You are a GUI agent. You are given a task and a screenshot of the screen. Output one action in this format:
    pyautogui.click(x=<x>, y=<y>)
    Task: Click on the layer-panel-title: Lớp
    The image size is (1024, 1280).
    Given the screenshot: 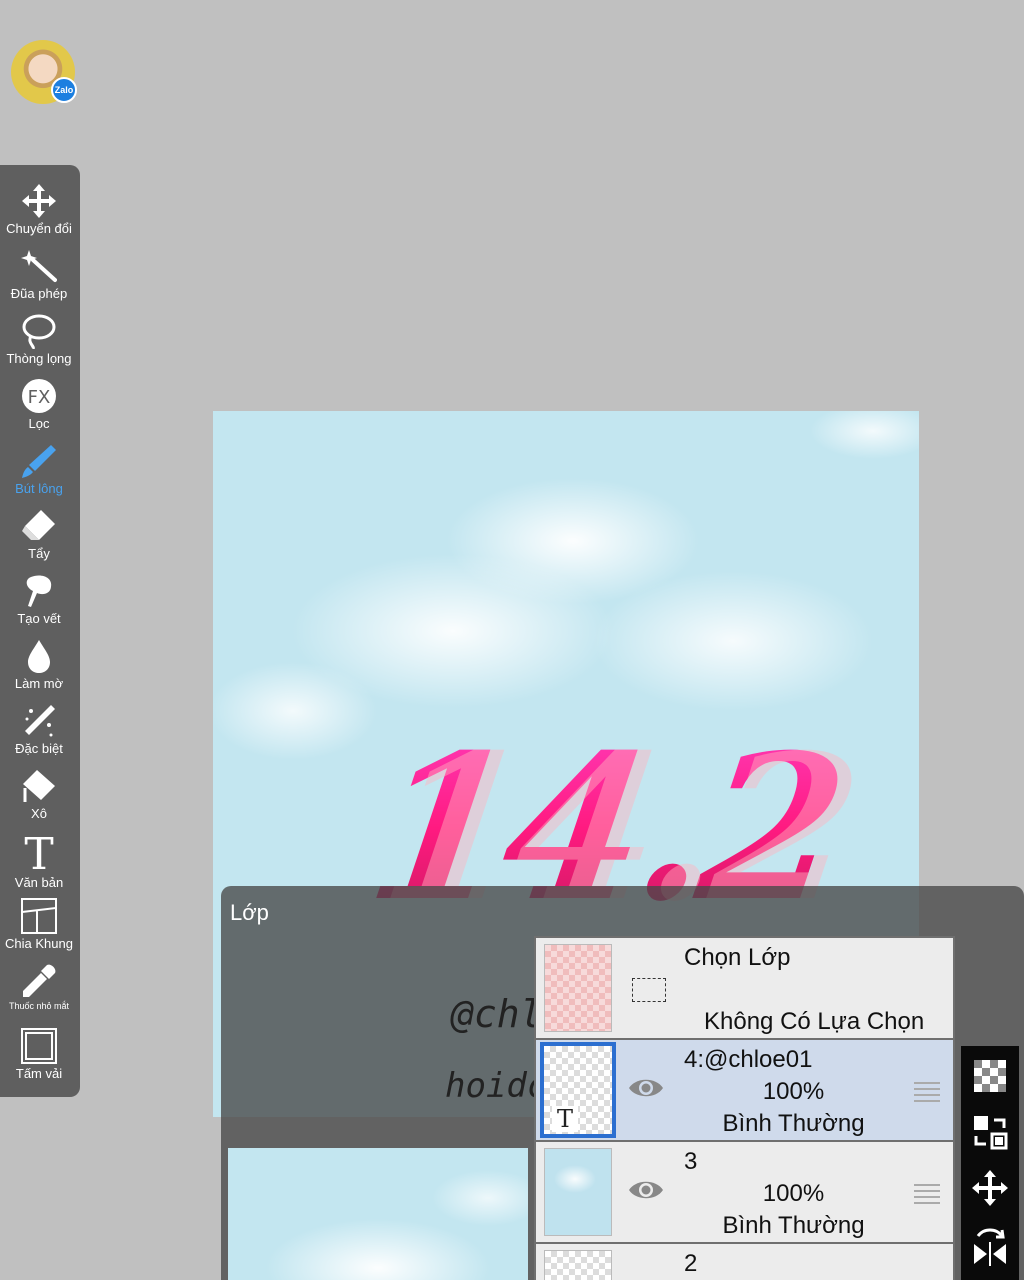 What is the action you would take?
    pyautogui.click(x=249, y=912)
    